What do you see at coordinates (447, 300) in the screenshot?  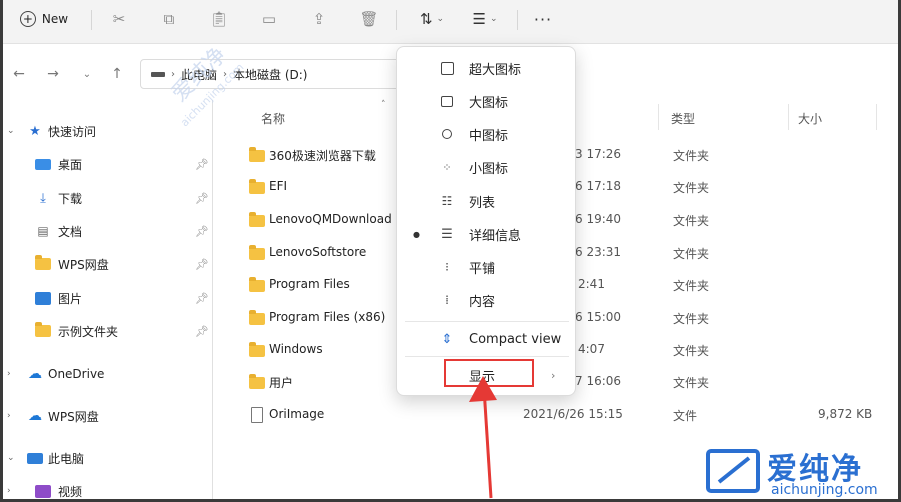 I see `content-icon: ⁞` at bounding box center [447, 300].